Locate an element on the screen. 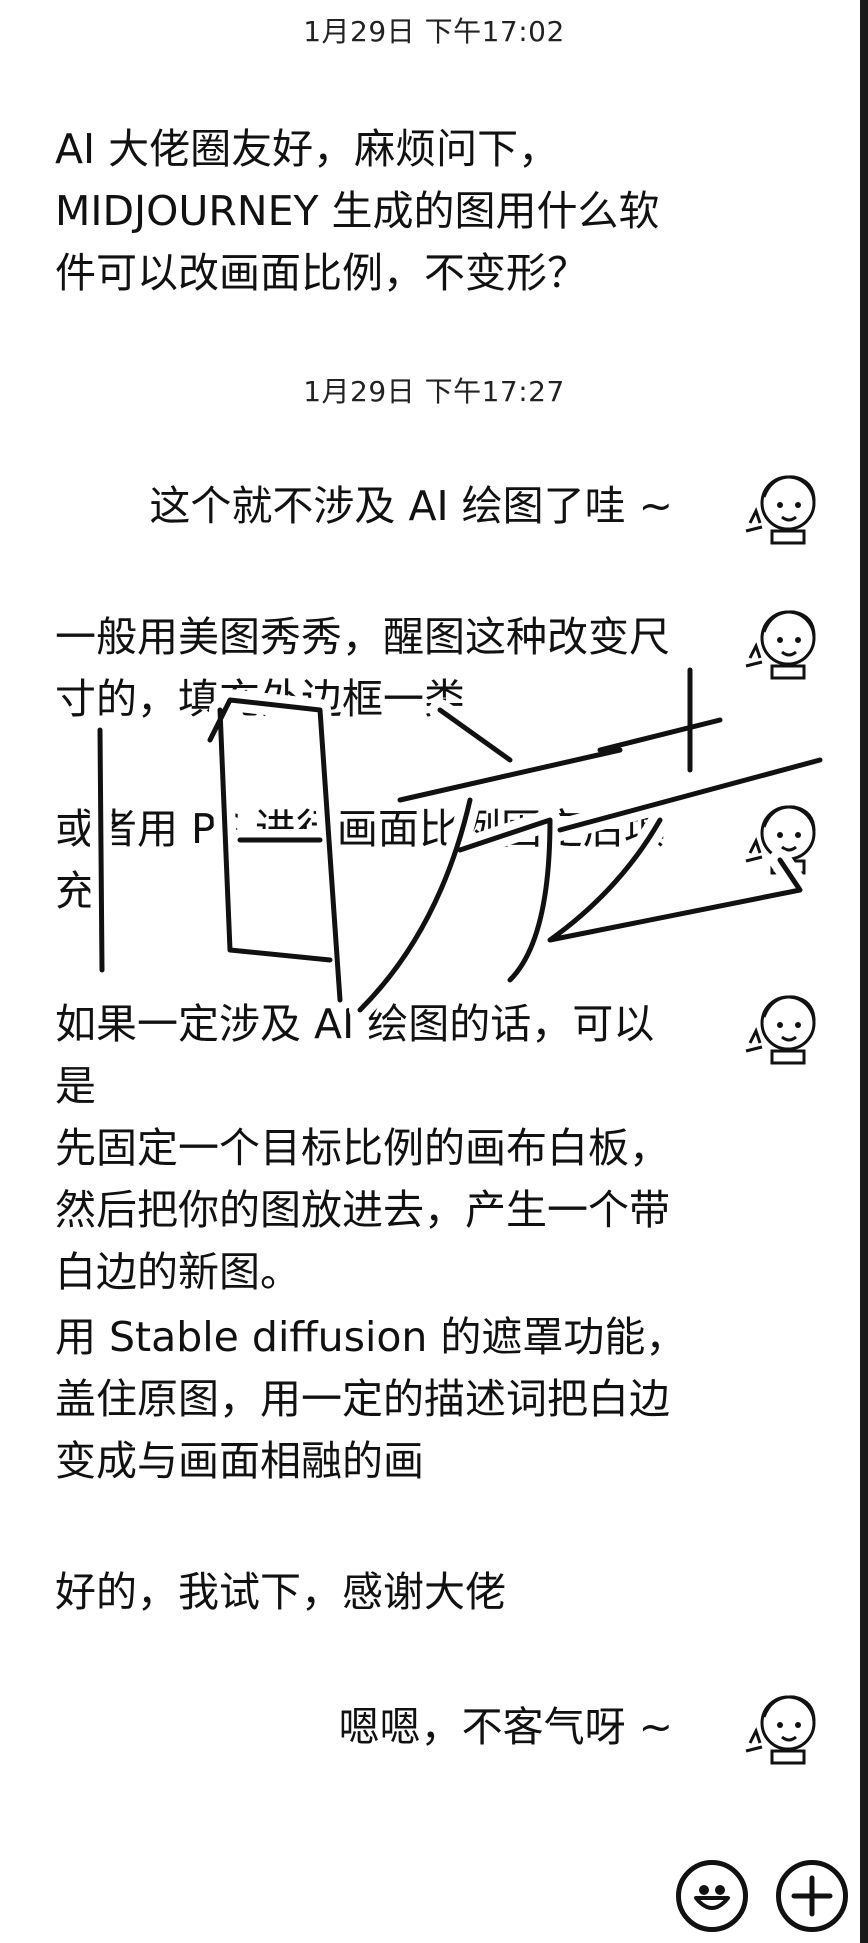 Image resolution: width=868 pixels, height=1943 pixels. message-text: 这个就不涉及 AI 绘图了哇 ~ is located at coordinates (411, 506).